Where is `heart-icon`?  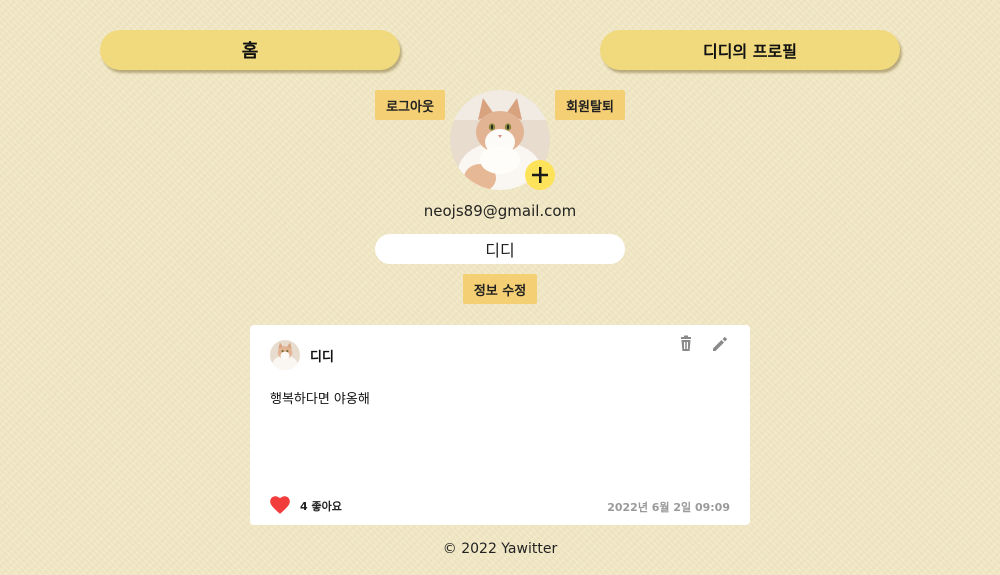 heart-icon is located at coordinates (280, 505).